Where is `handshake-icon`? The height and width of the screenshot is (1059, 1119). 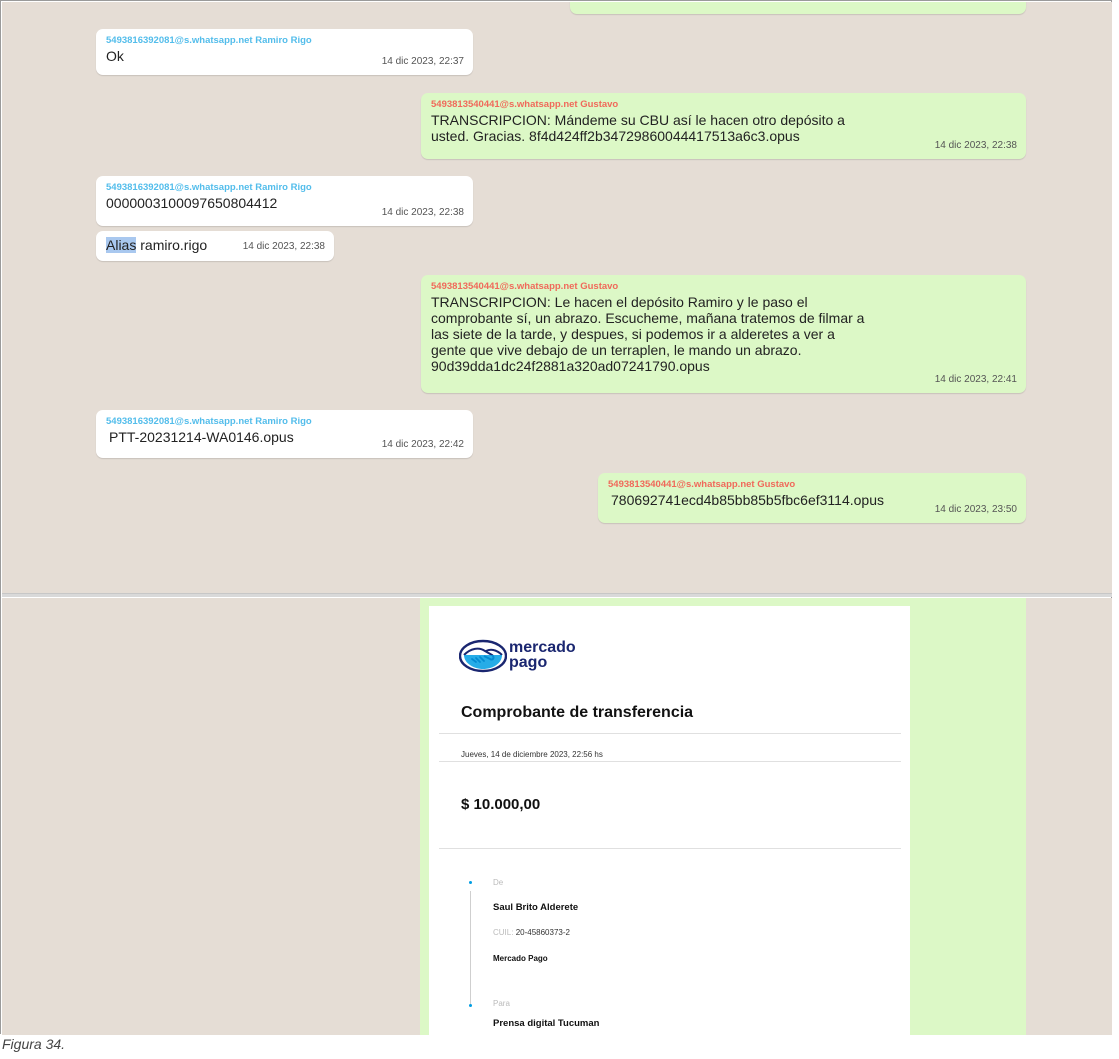
handshake-icon is located at coordinates (483, 656).